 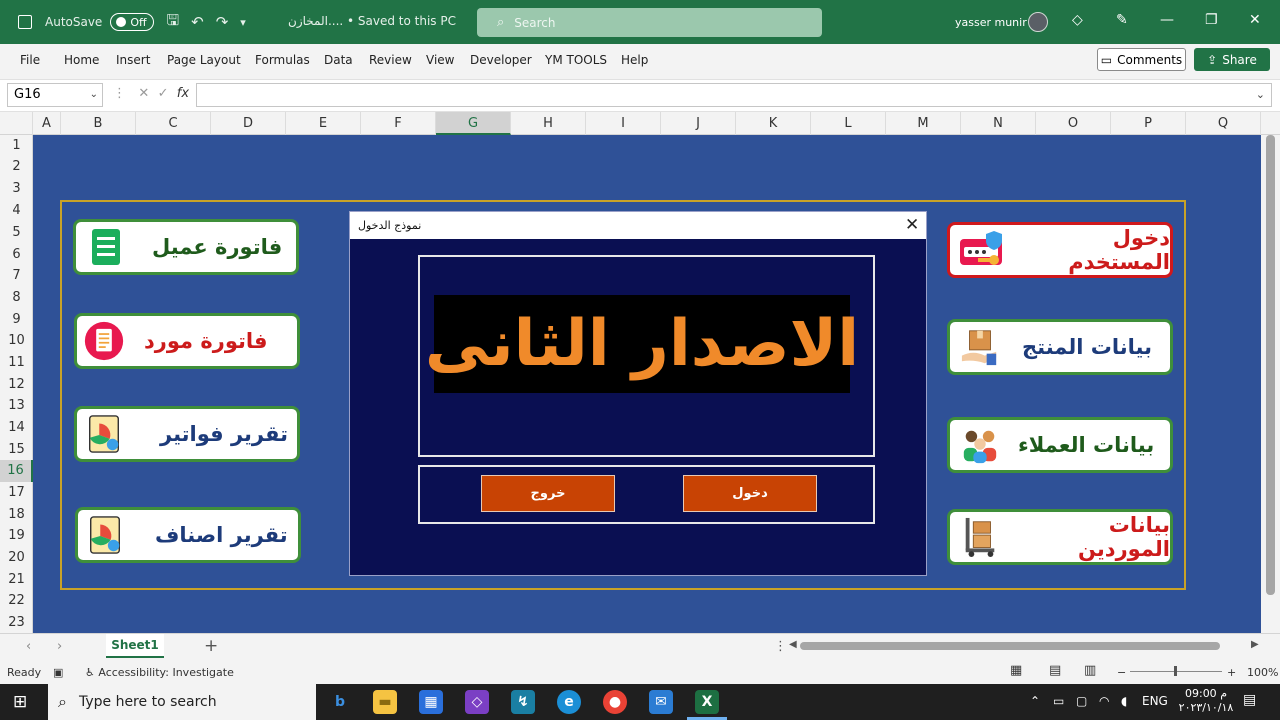 I want to click on taskbar-search: ⌕ Type here to search, so click(x=182, y=702).